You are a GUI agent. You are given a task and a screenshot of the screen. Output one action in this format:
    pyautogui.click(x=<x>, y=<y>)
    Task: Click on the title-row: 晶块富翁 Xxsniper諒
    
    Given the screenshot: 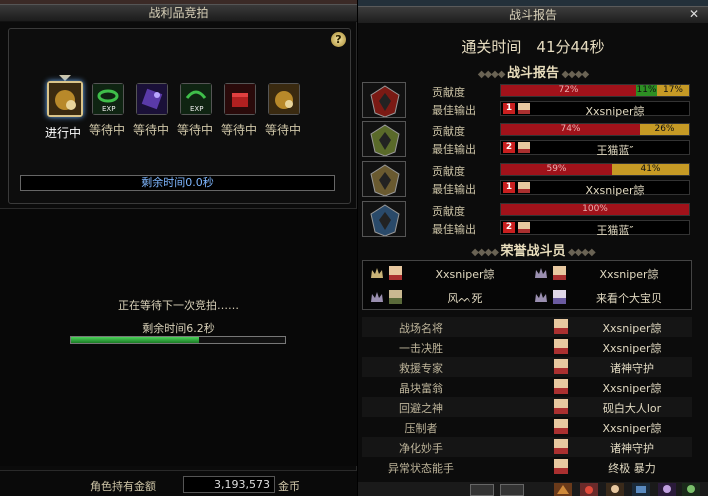 What is the action you would take?
    pyautogui.click(x=527, y=387)
    